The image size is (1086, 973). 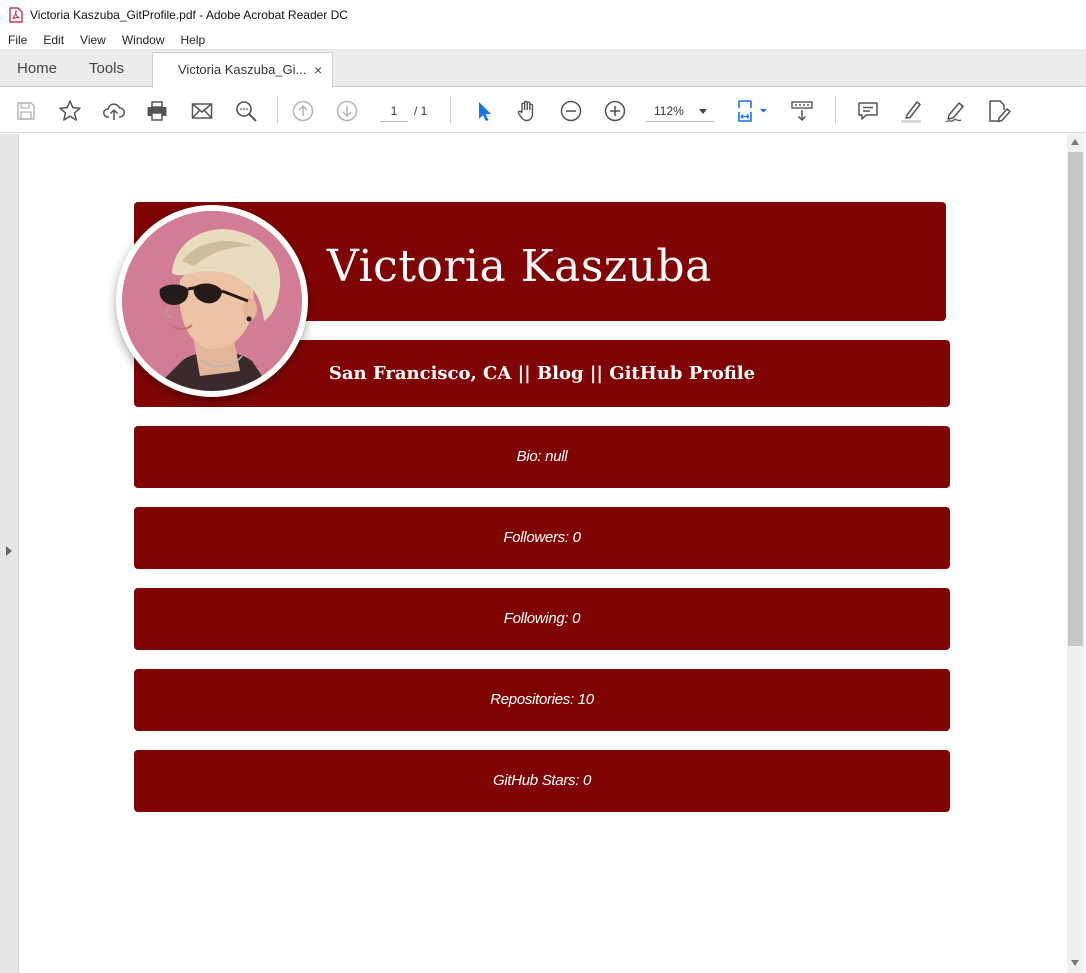 What do you see at coordinates (571, 111) in the screenshot?
I see `zoom-out-icon` at bounding box center [571, 111].